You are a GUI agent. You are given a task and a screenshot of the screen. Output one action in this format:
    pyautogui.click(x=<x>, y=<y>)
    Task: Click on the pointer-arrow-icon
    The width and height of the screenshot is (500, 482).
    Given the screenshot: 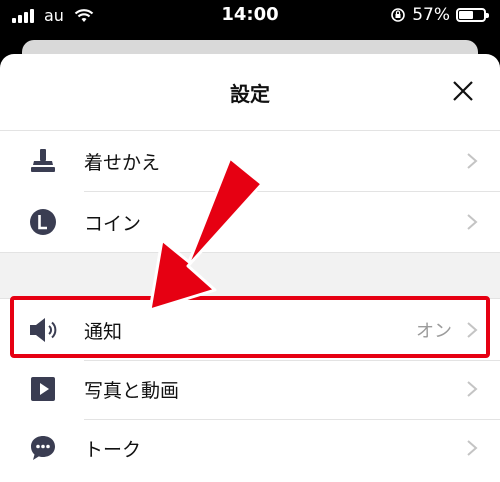 What is the action you would take?
    pyautogui.click(x=206, y=234)
    